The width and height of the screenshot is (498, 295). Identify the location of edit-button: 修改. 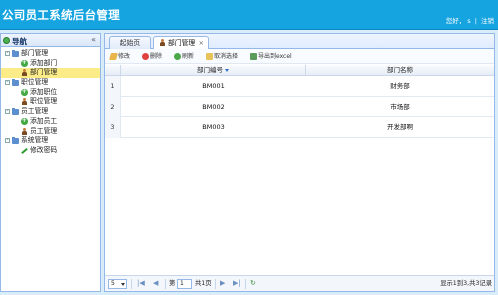
(120, 57).